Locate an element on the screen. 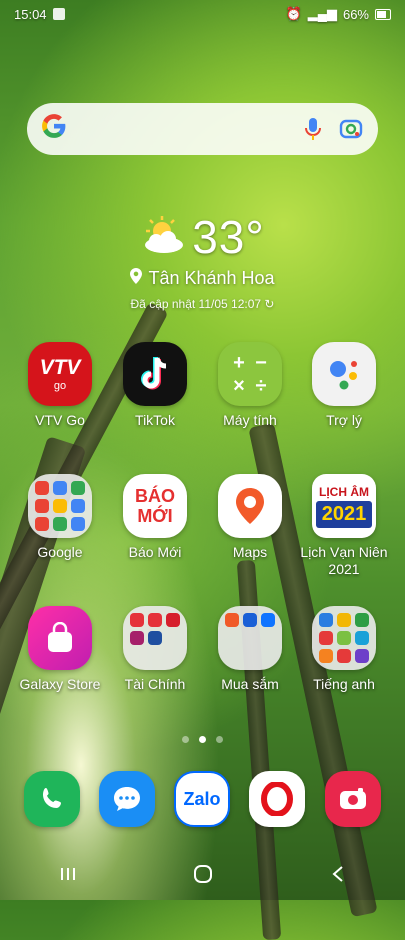  vtv-sub-text: go is located at coordinates (60, 386).